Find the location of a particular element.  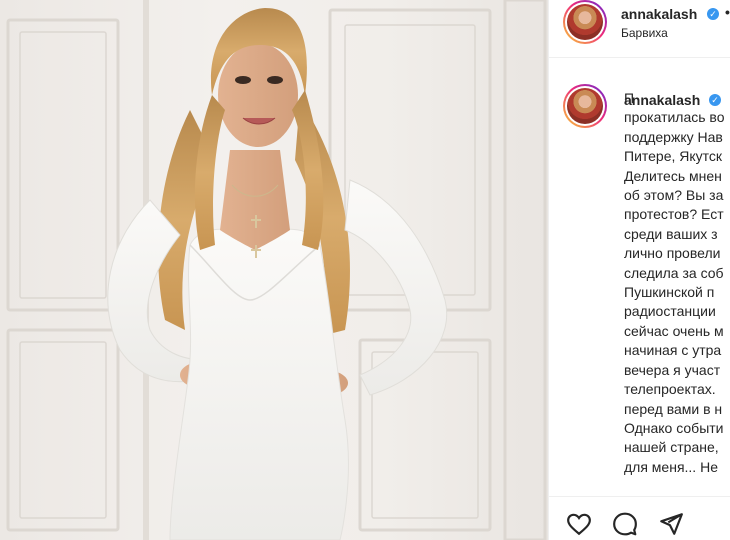

paper-plane-icon is located at coordinates (671, 524).